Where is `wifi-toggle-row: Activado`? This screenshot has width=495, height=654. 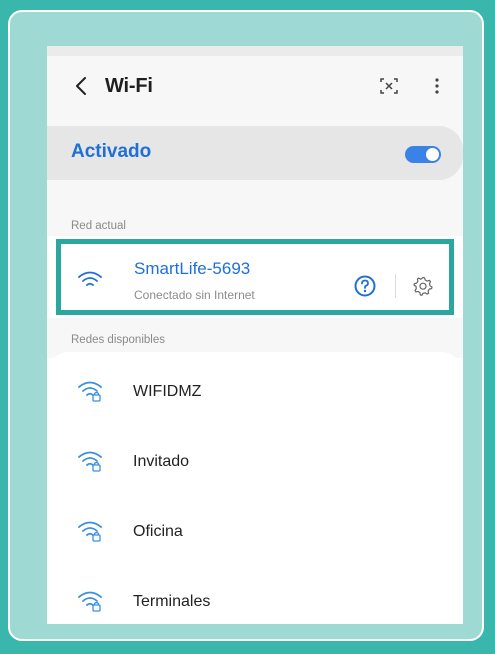
wifi-toggle-row: Activado is located at coordinates (255, 153).